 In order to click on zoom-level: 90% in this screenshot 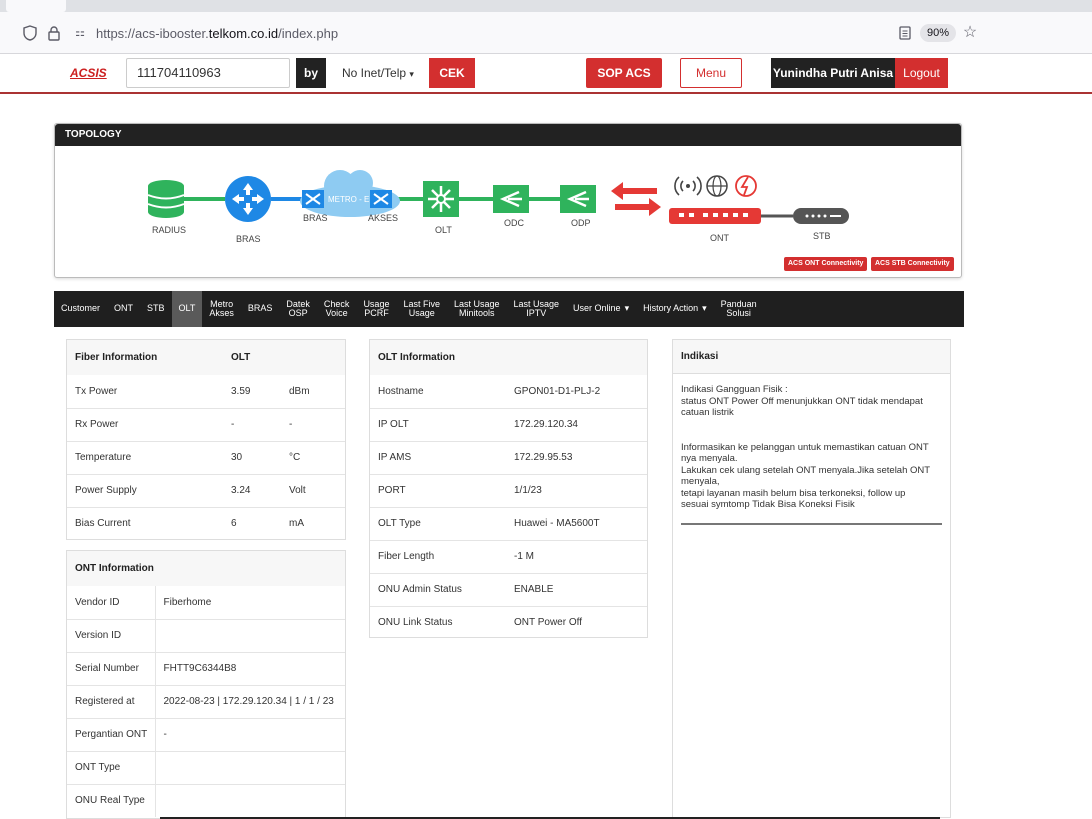, I will do `click(938, 33)`.